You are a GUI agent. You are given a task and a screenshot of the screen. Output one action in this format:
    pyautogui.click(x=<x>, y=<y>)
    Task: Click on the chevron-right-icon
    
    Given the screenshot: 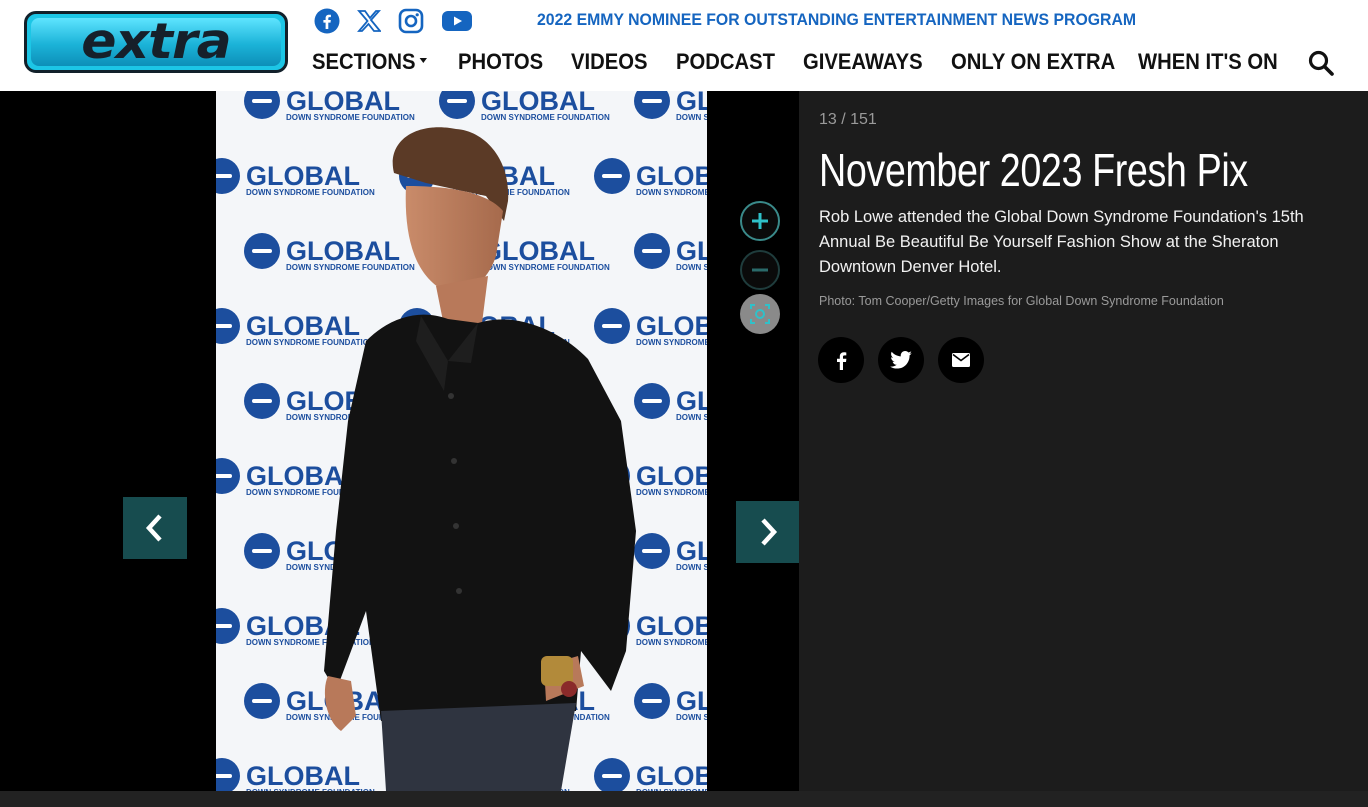 What is the action you would take?
    pyautogui.click(x=769, y=532)
    